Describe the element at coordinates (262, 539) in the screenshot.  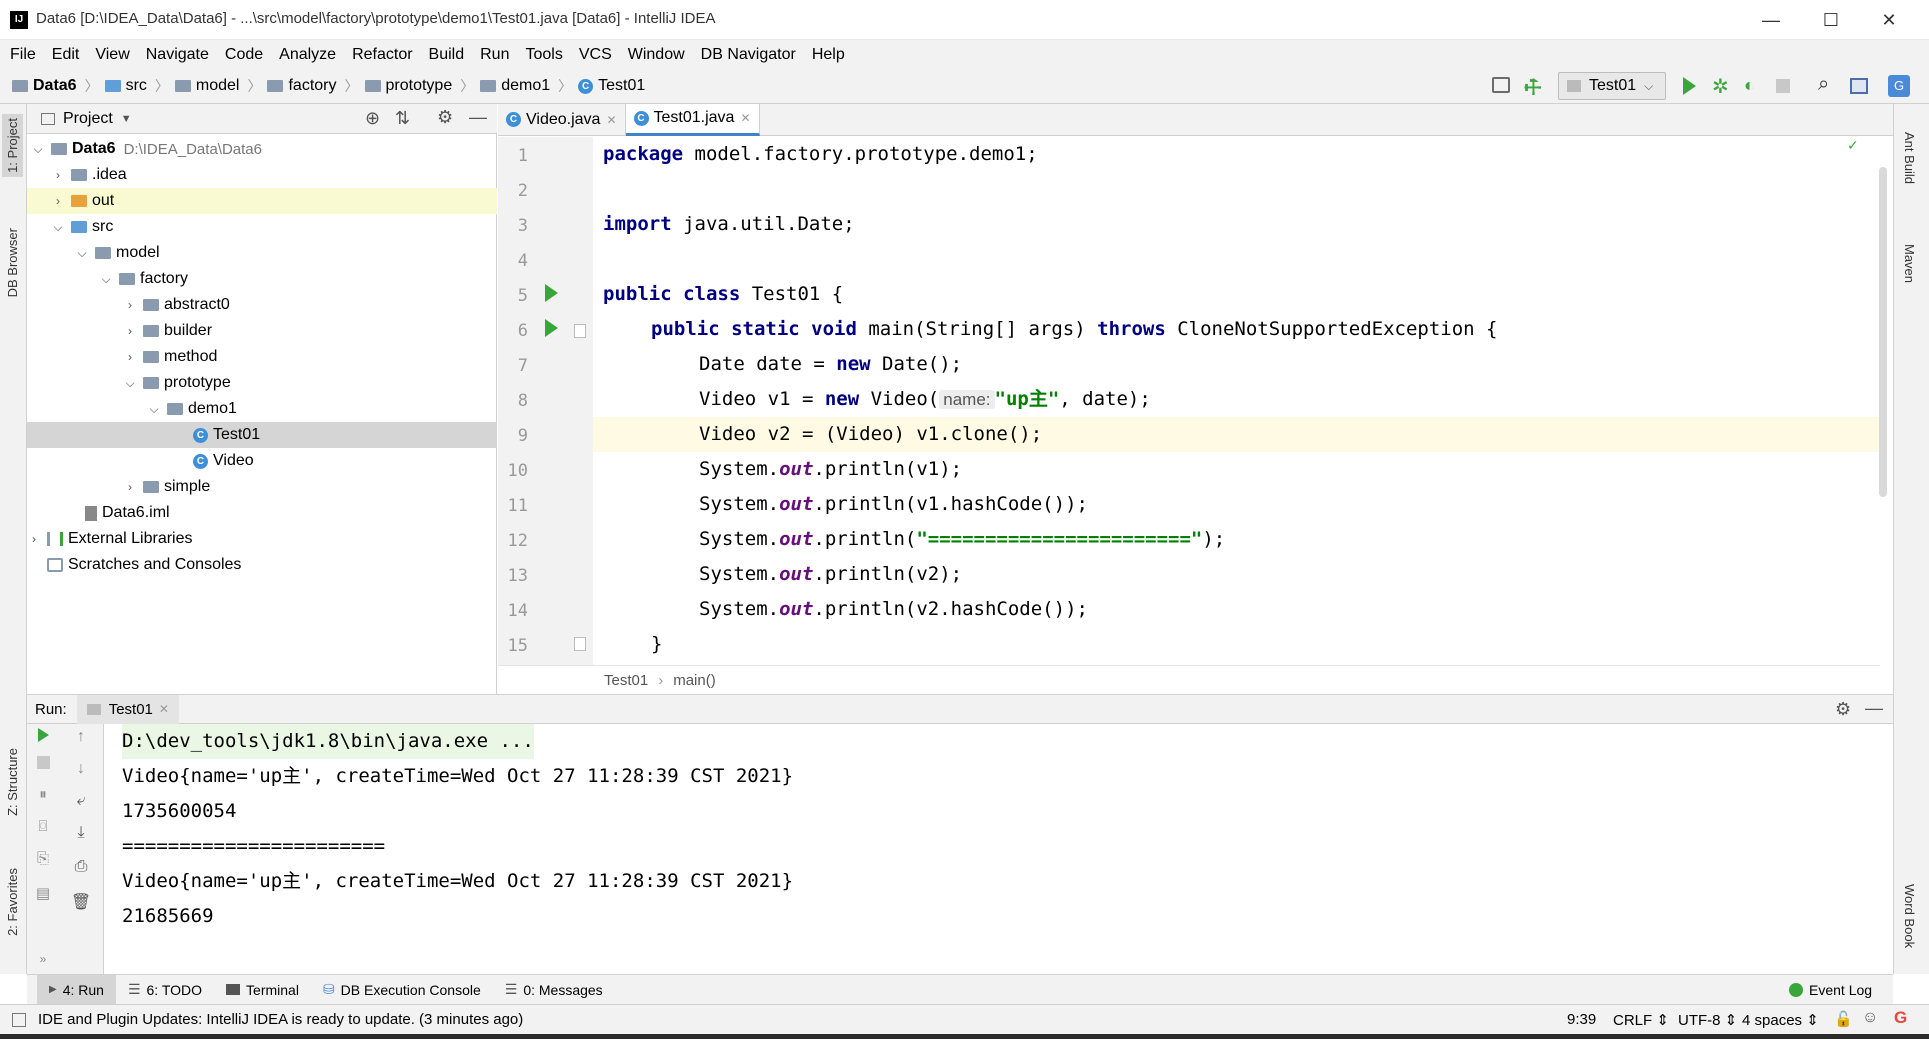
I see `tree-item-external-libraries: › External Libraries` at that location.